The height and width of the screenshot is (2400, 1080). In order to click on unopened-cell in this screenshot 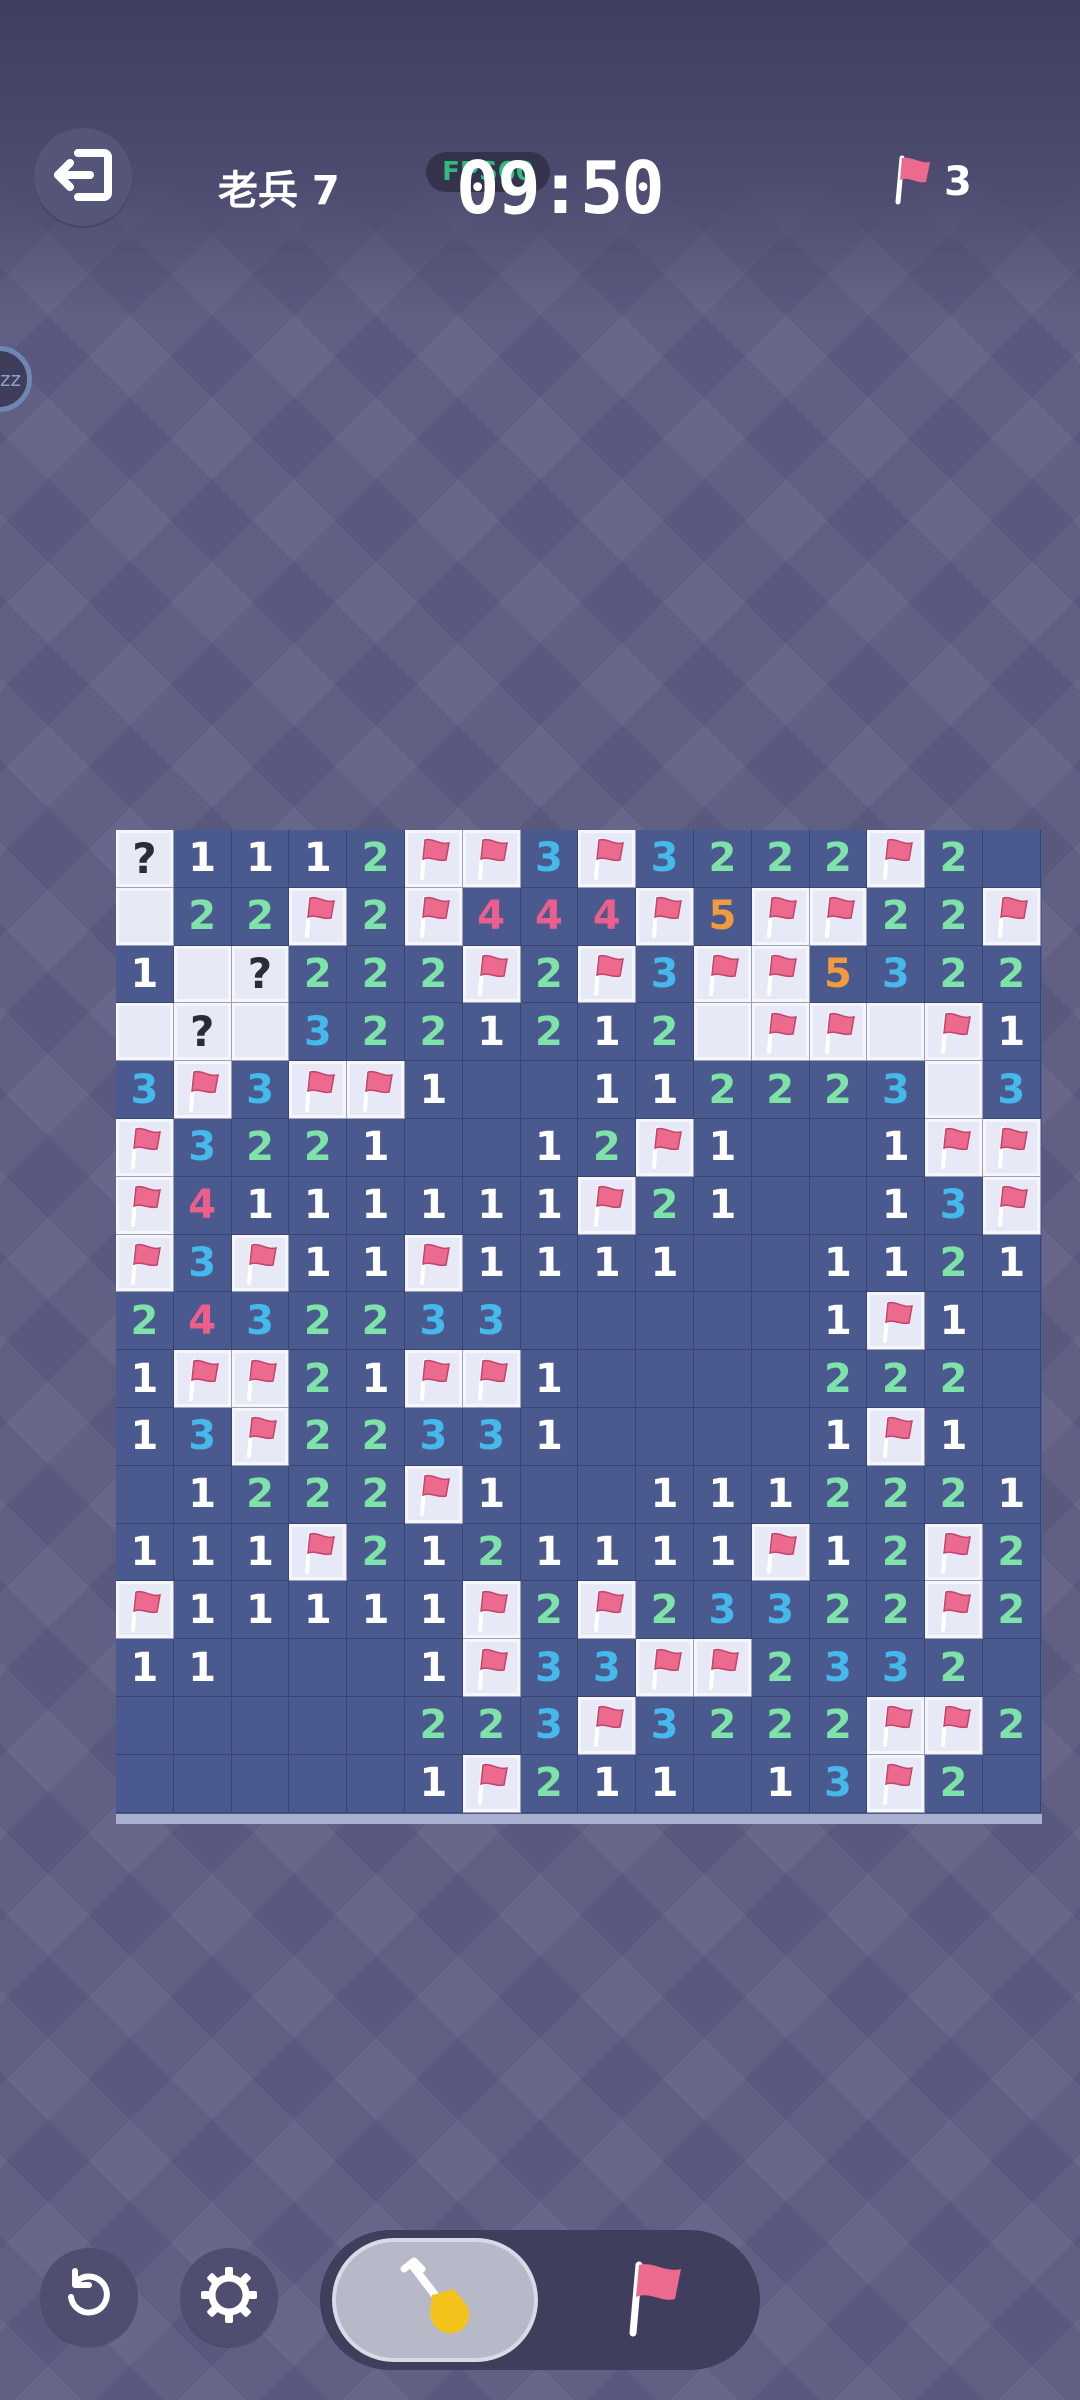, I will do `click(722, 1032)`.